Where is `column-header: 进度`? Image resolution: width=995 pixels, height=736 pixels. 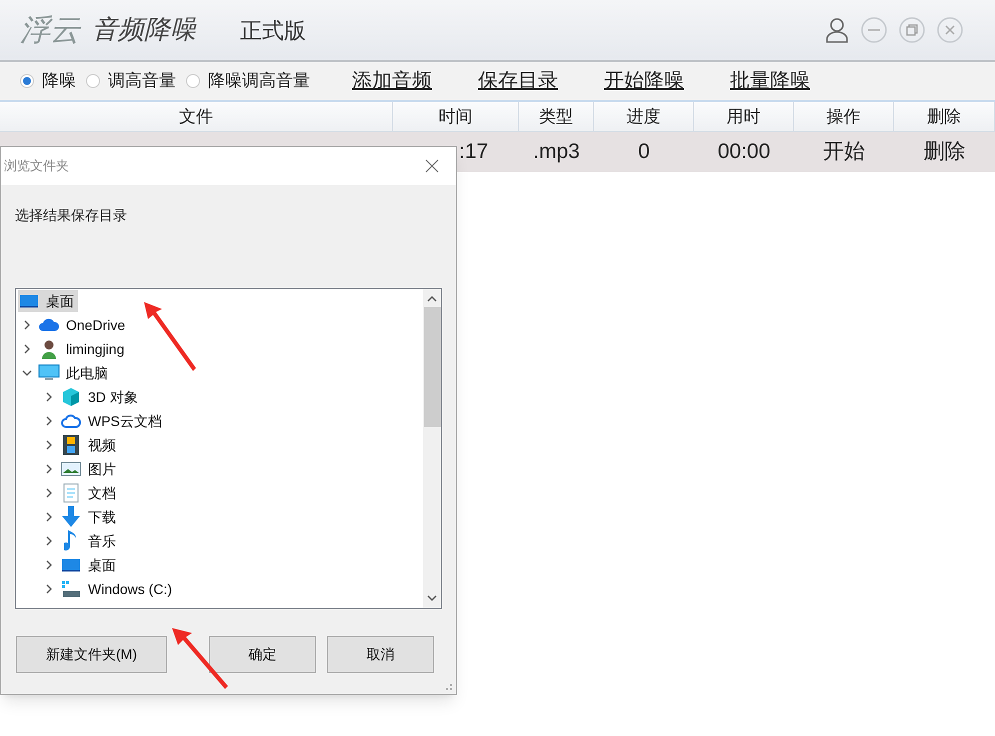 column-header: 进度 is located at coordinates (644, 116).